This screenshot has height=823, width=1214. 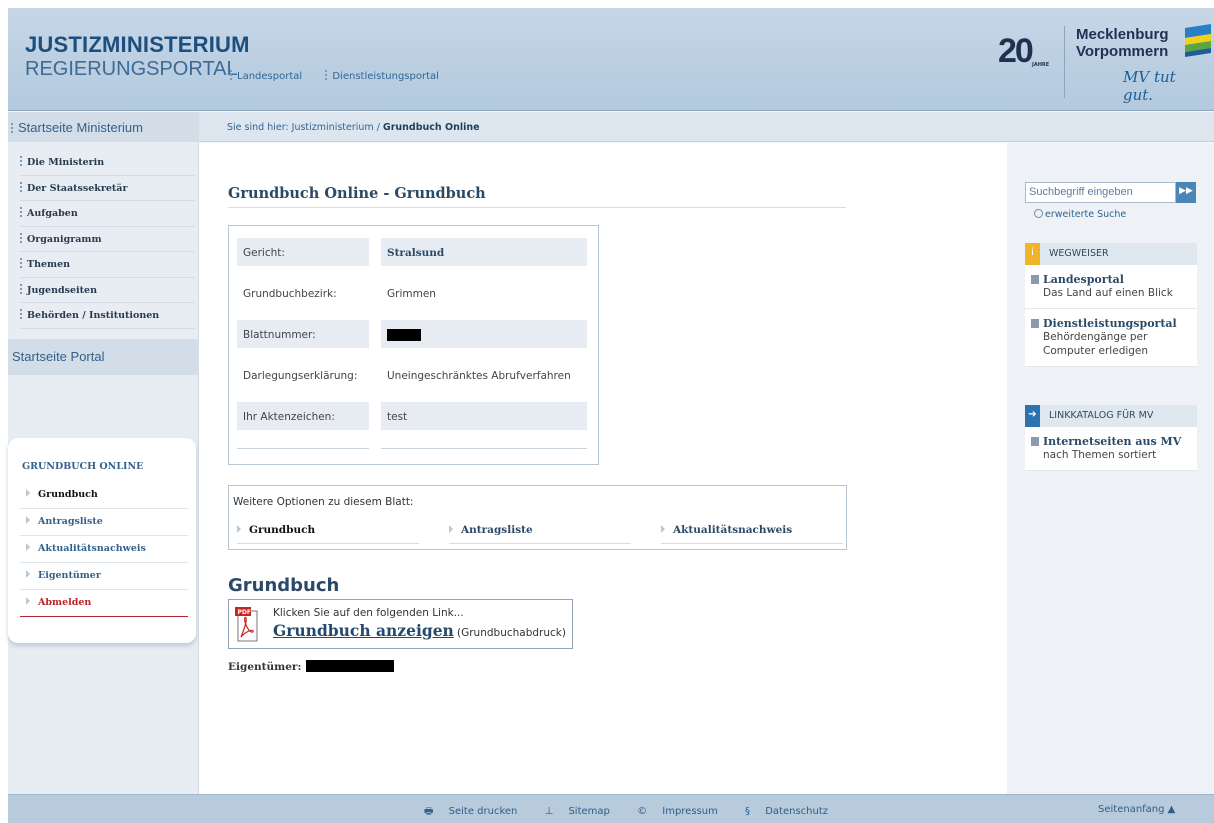 What do you see at coordinates (265, 667) in the screenshot?
I see `owner-label: Eigentümer:` at bounding box center [265, 667].